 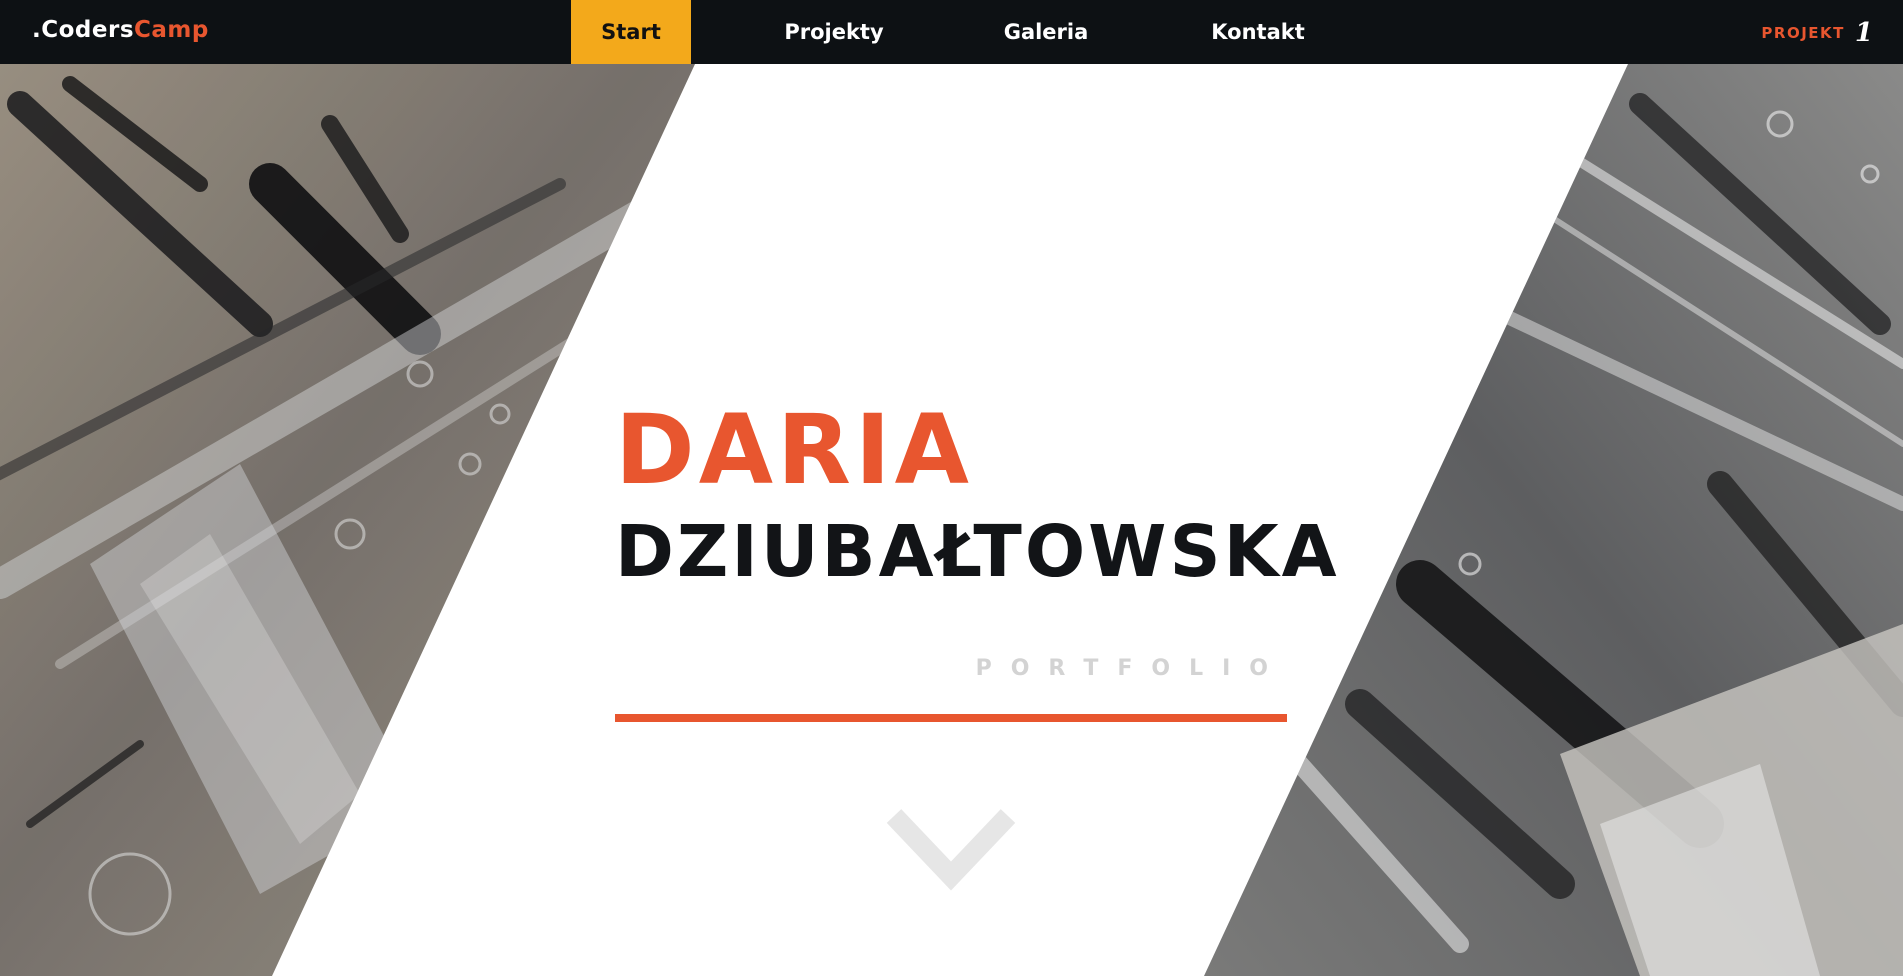 I want to click on hero-last-name: DZIUBAŁTOWSKA, so click(x=977, y=551).